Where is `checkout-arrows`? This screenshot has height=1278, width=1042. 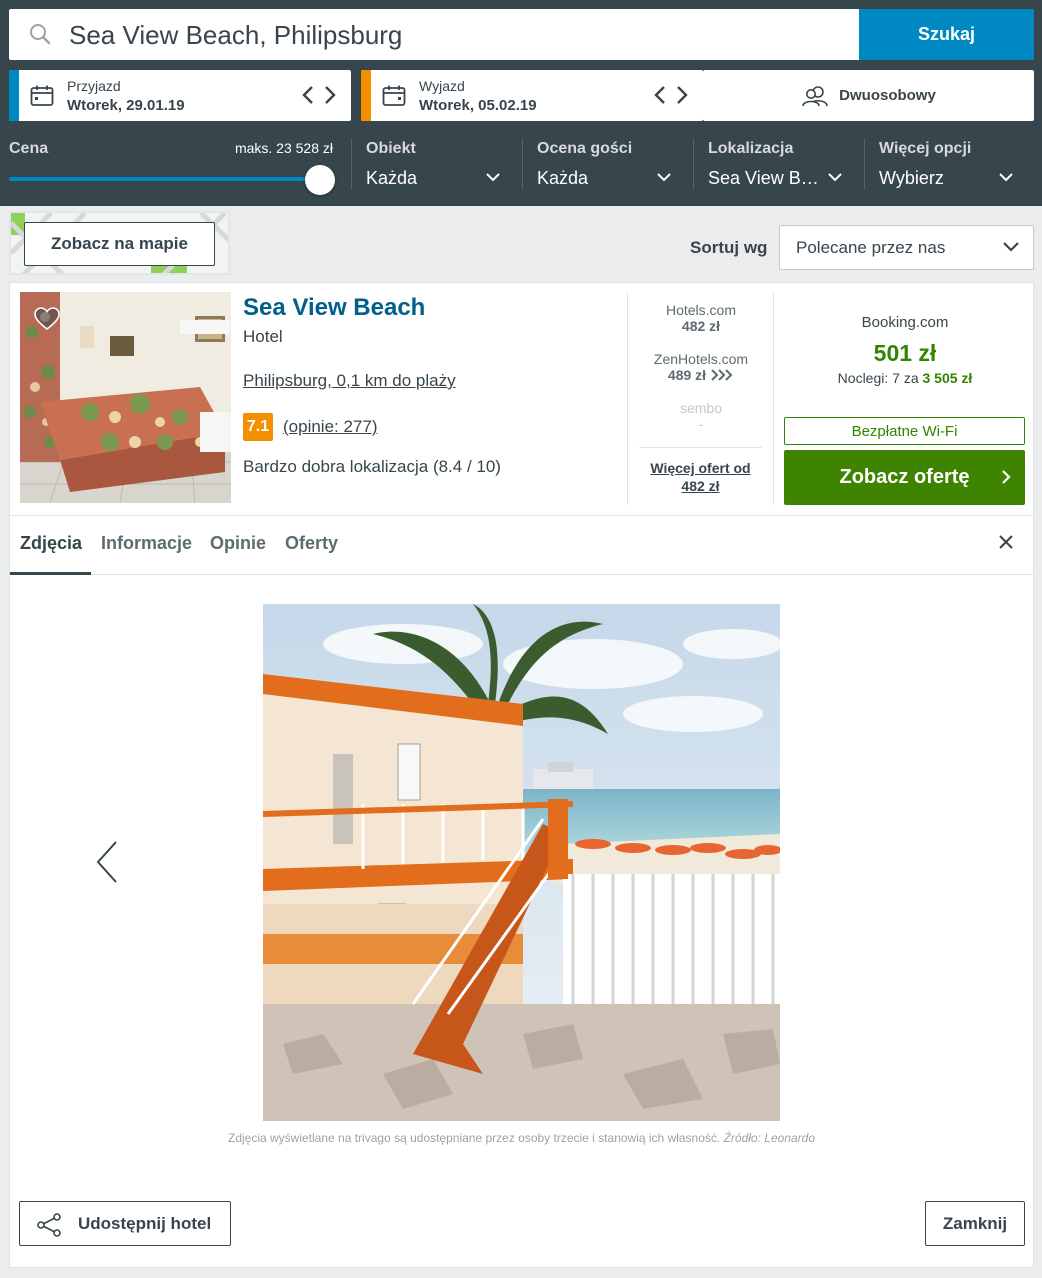 checkout-arrows is located at coordinates (671, 95).